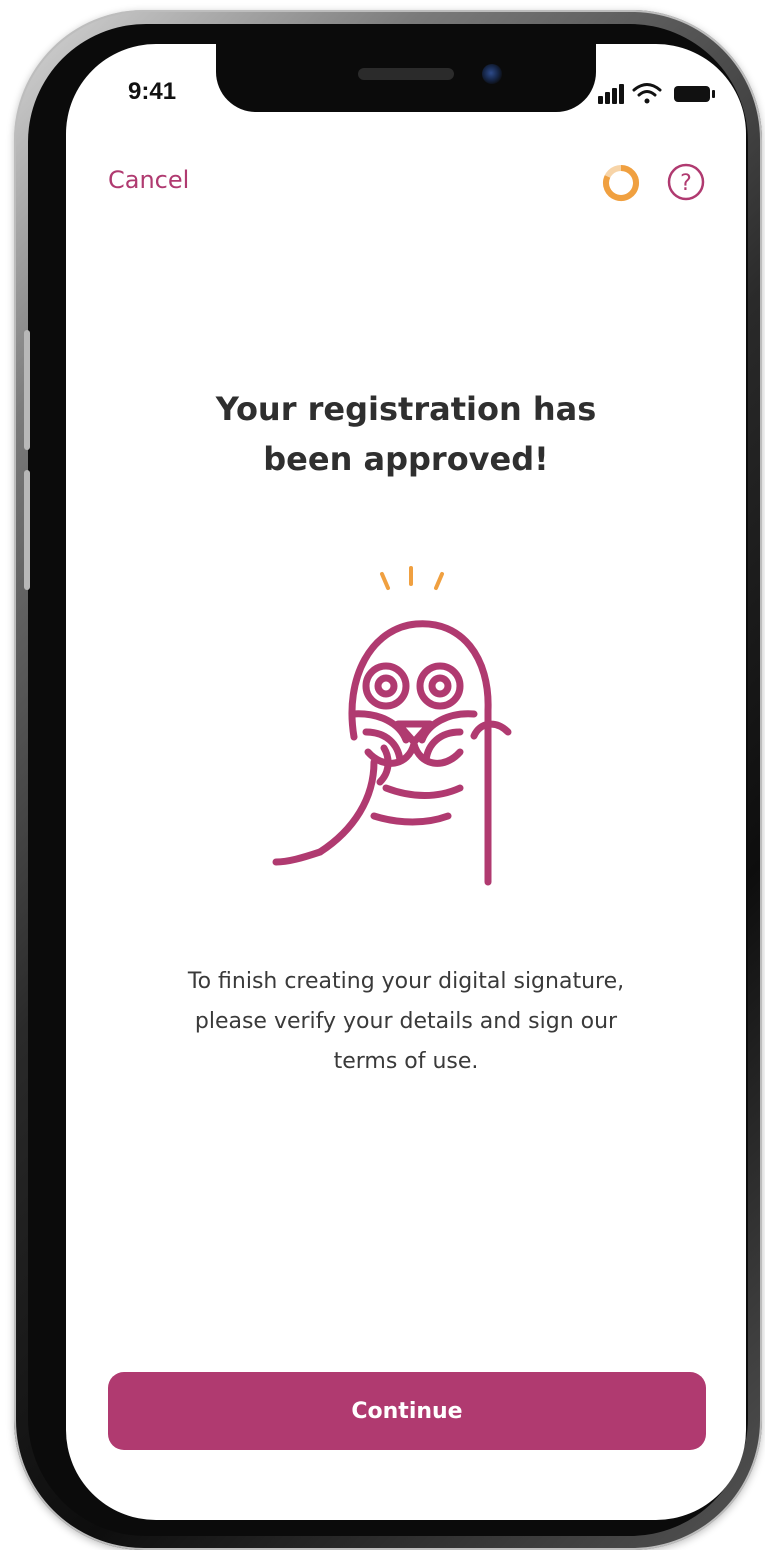 The width and height of the screenshot is (765, 1550). What do you see at coordinates (406, 74) in the screenshot?
I see `speaker-grille` at bounding box center [406, 74].